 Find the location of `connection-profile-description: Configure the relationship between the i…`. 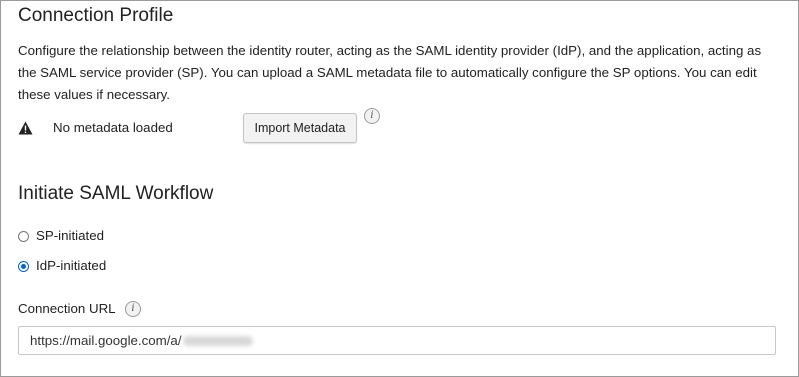

connection-profile-description: Configure the relationship between the i… is located at coordinates (390, 72).